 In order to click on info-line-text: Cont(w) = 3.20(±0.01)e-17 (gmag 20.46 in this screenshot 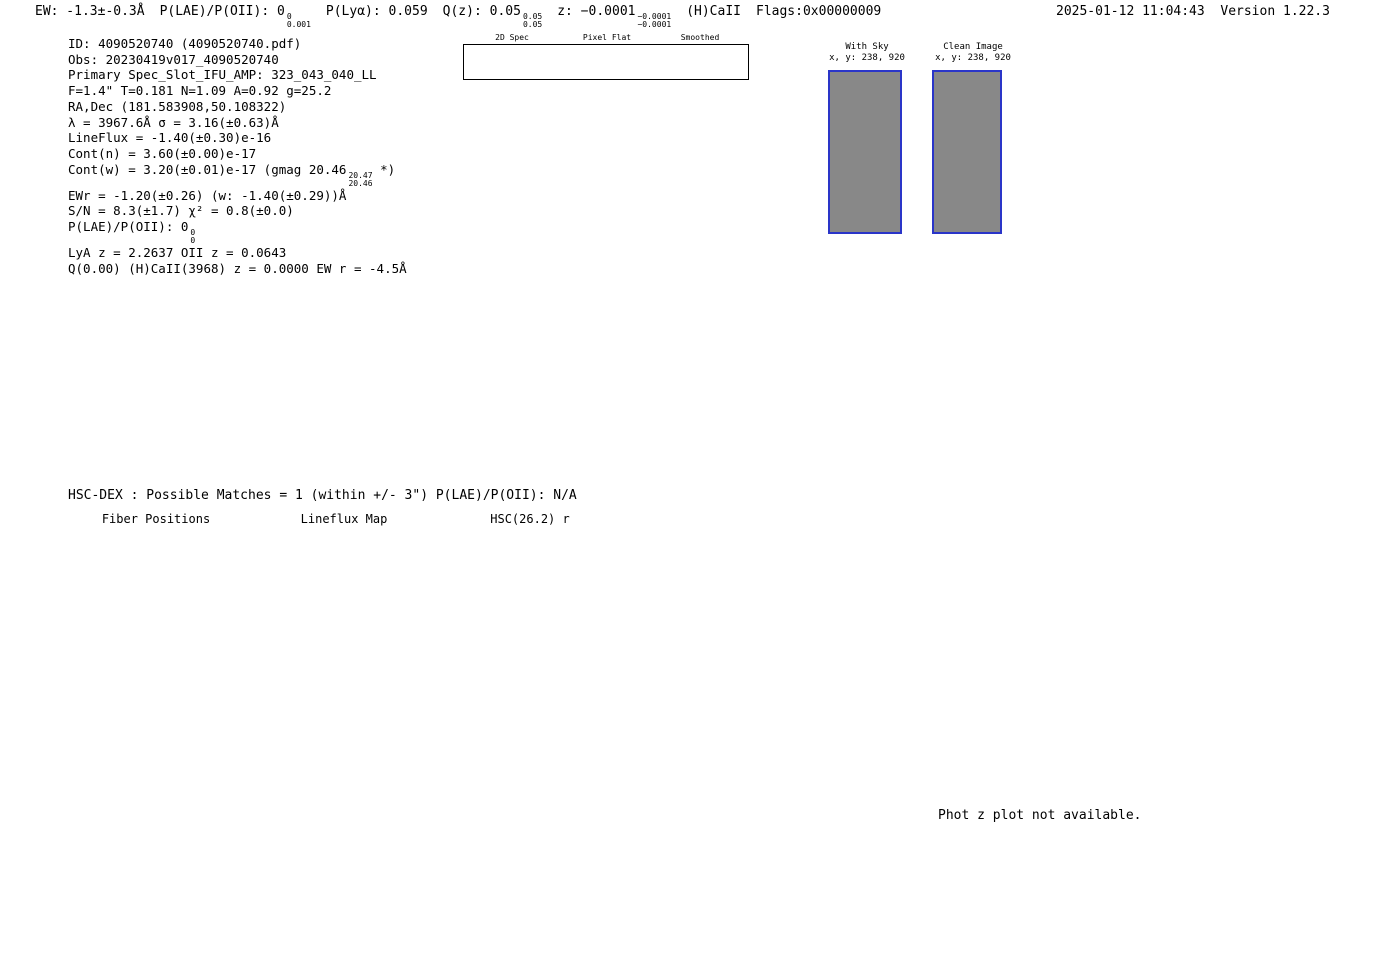, I will do `click(207, 169)`.